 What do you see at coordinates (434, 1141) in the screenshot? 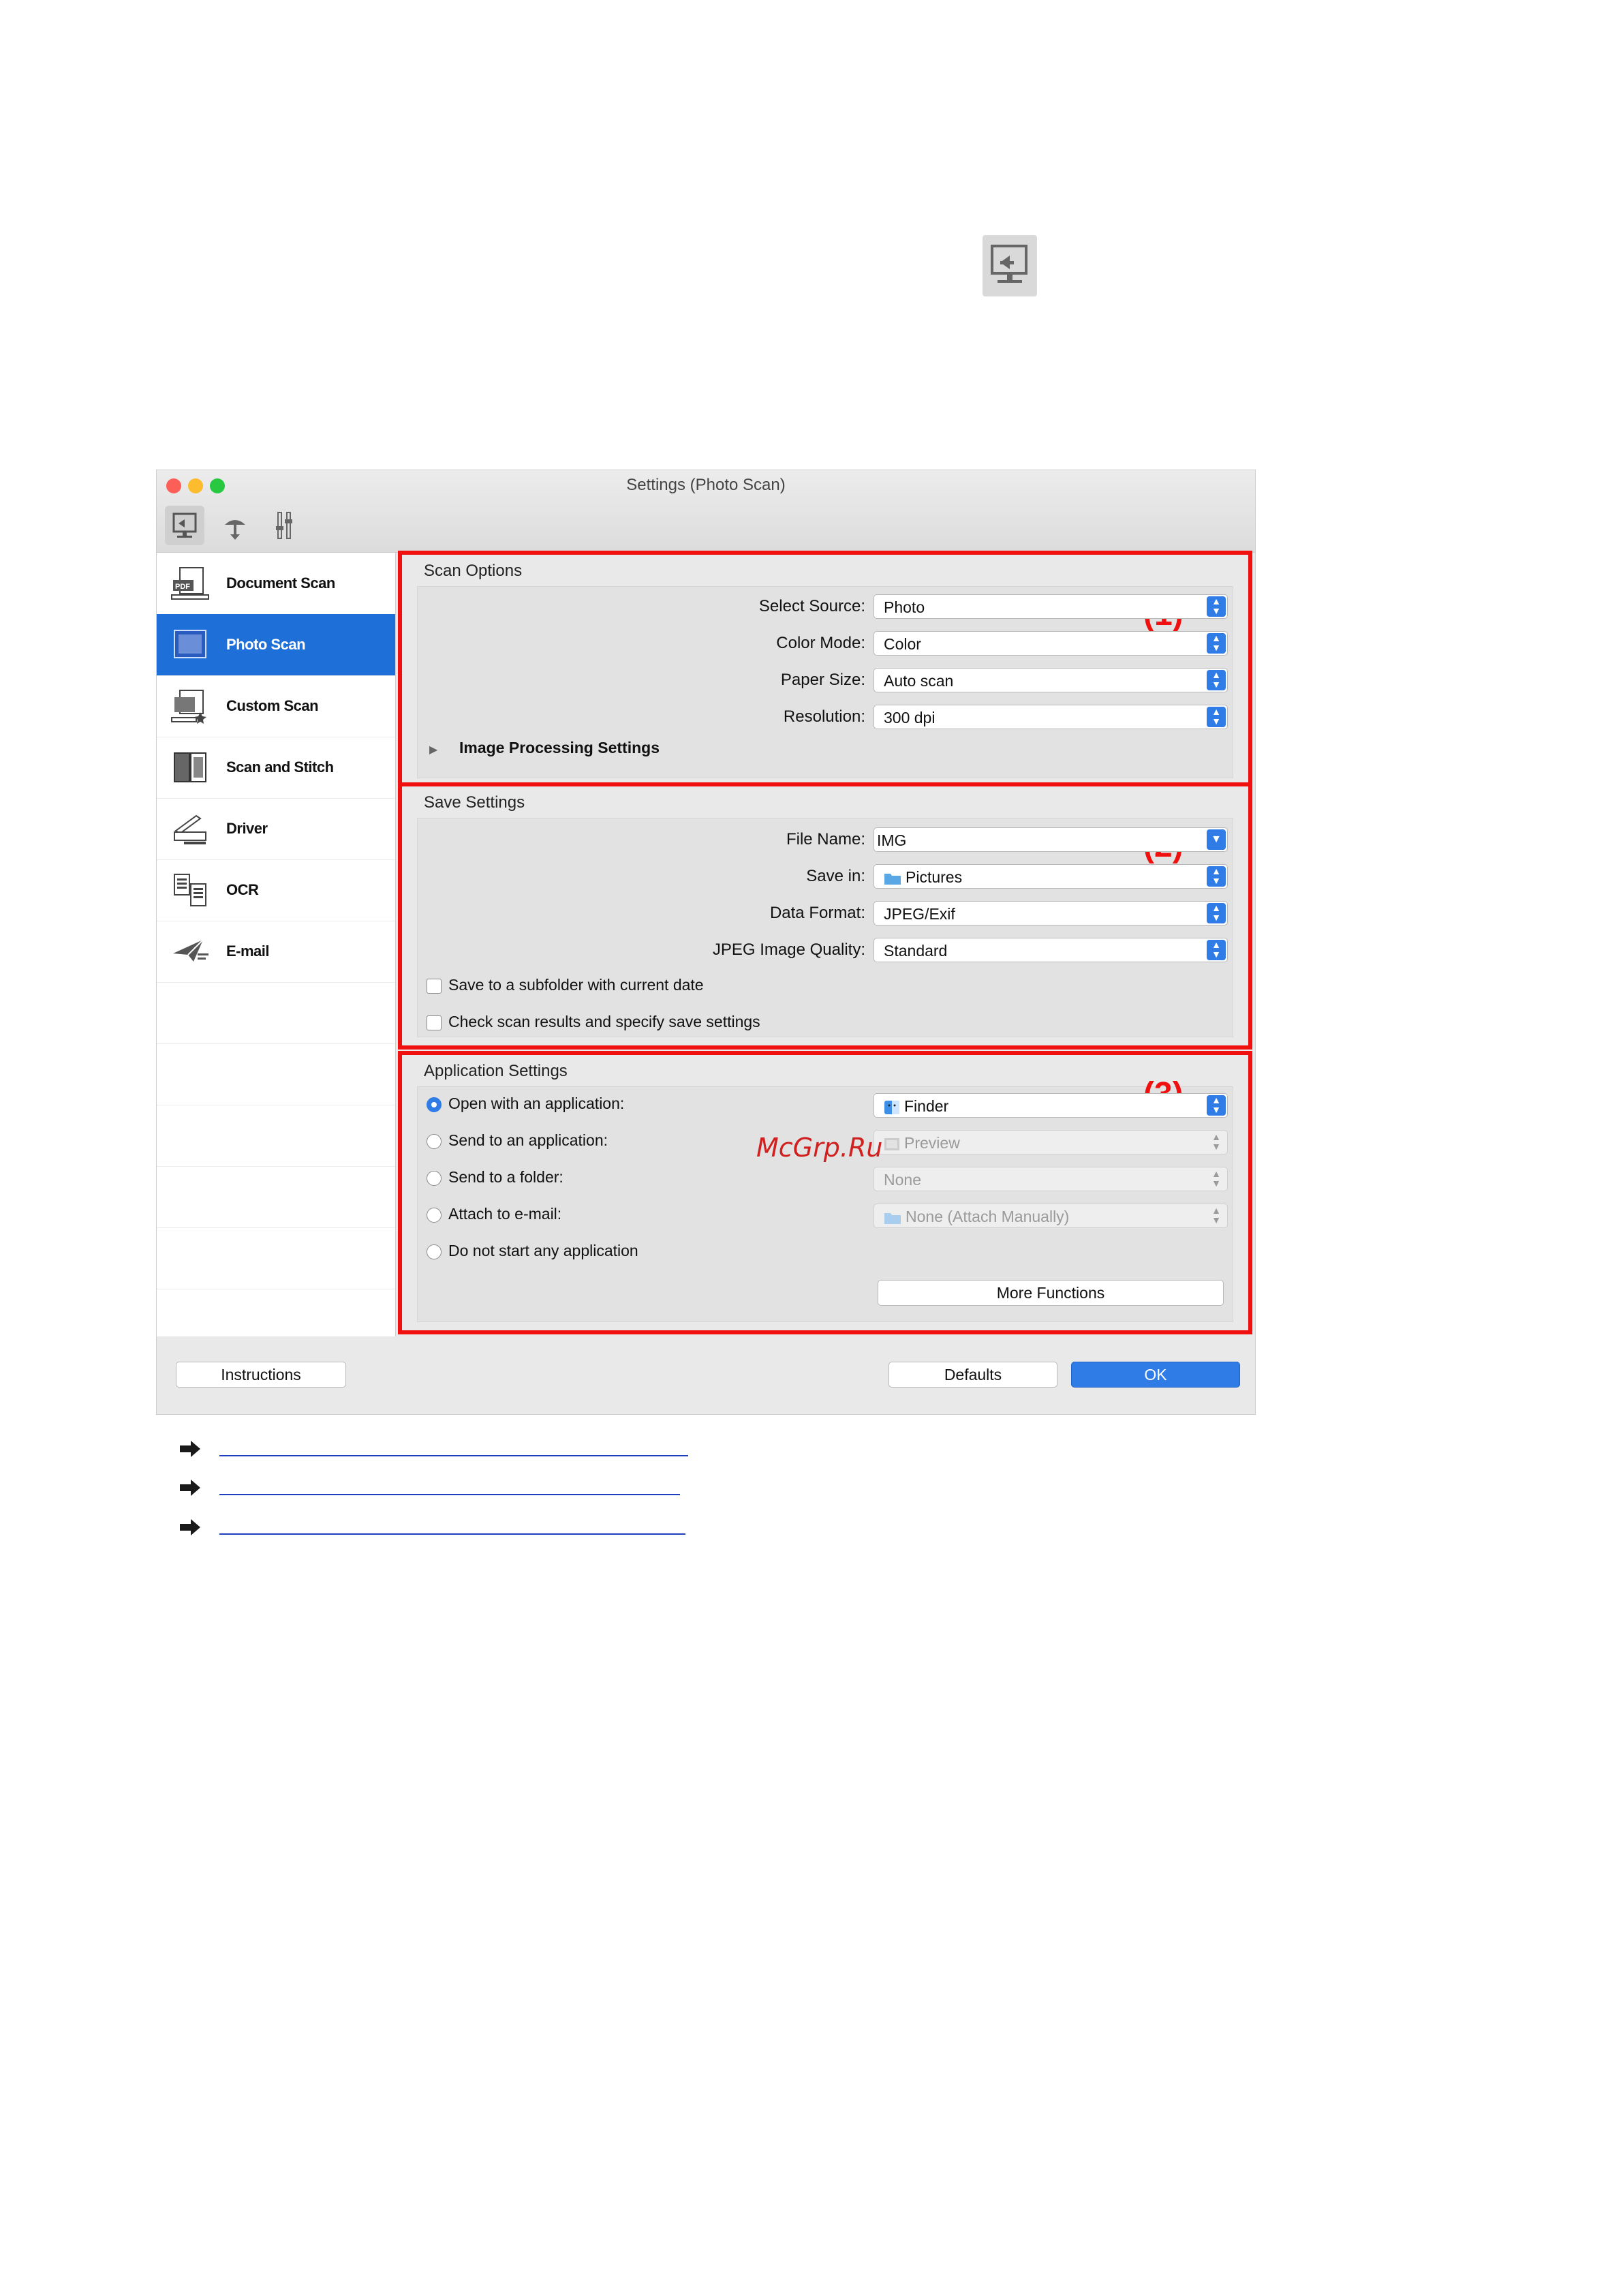
I see `send-to-application-radio` at bounding box center [434, 1141].